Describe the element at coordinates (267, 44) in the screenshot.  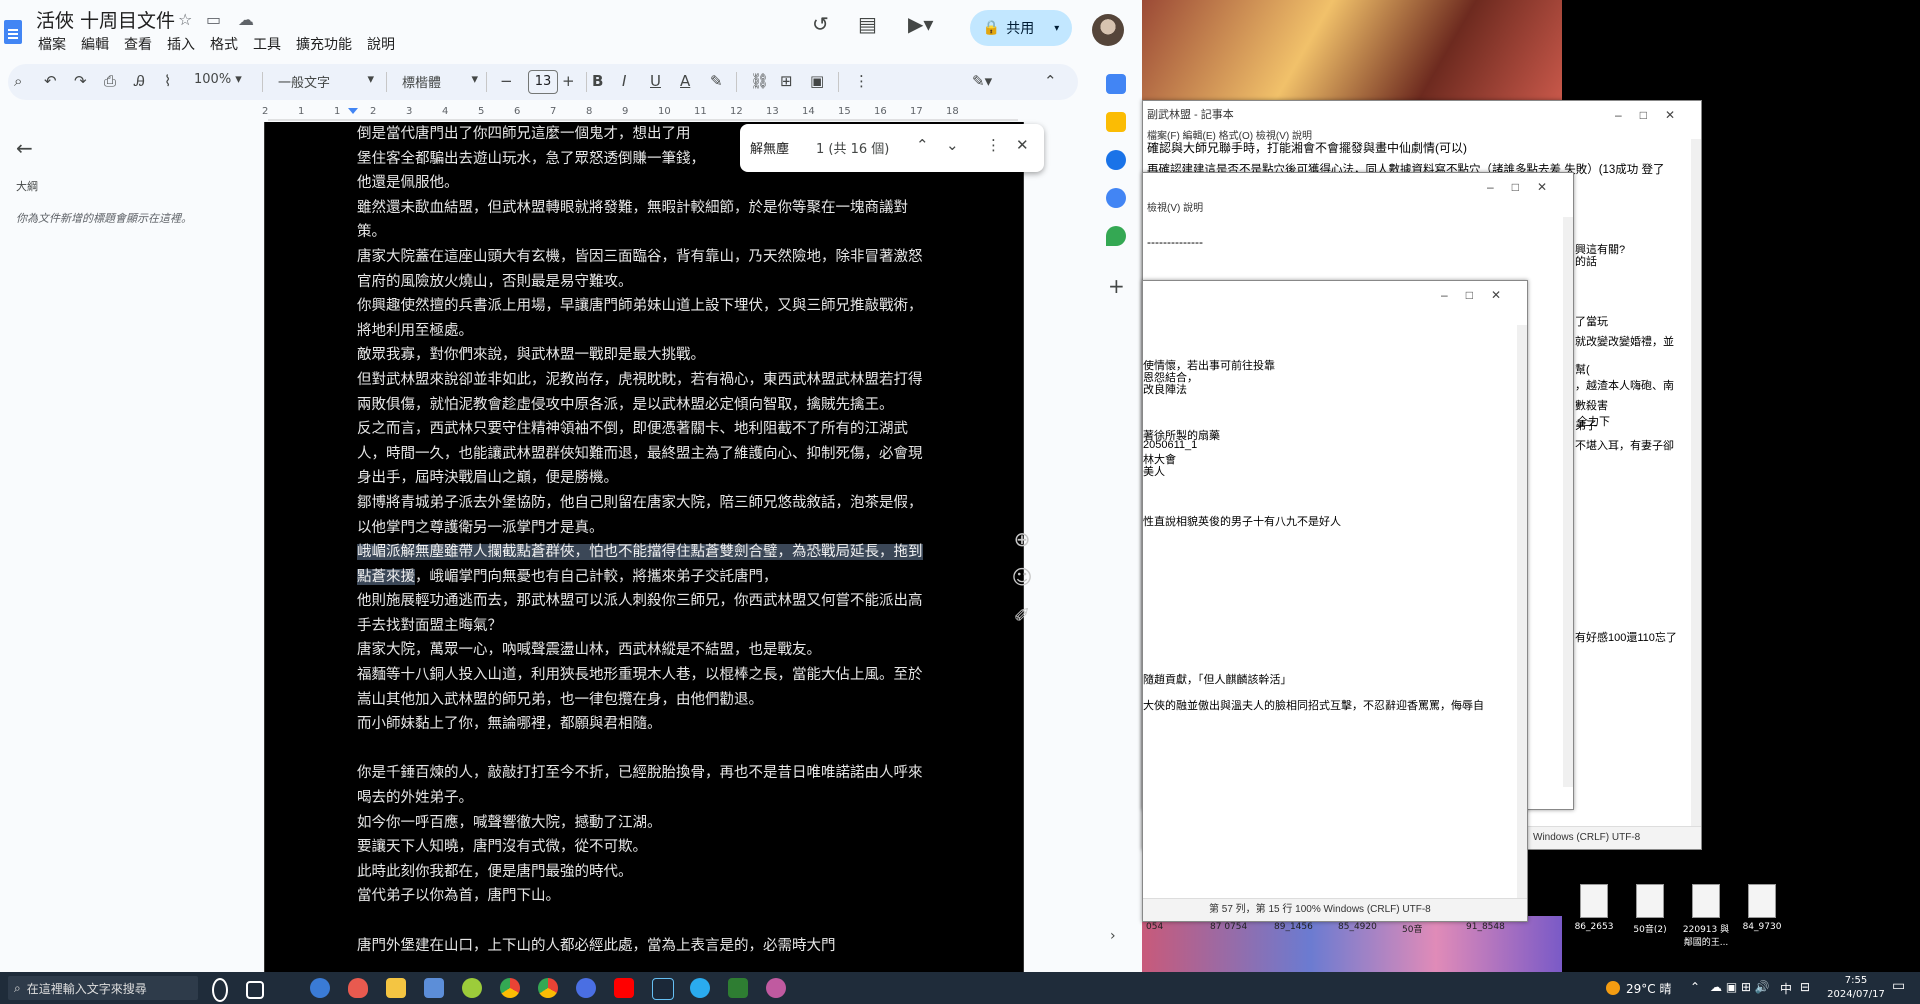
I see `menu-tools: 工具` at that location.